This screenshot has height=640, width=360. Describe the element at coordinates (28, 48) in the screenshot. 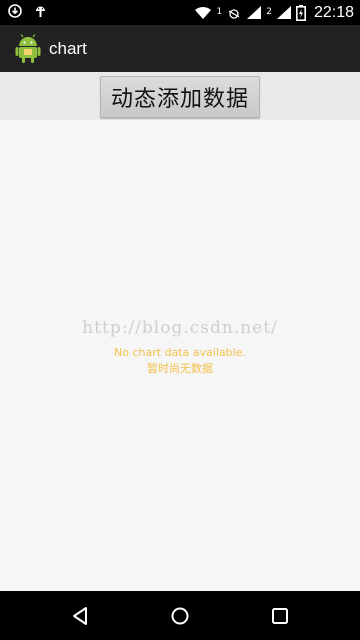

I see `android-app-icon` at that location.